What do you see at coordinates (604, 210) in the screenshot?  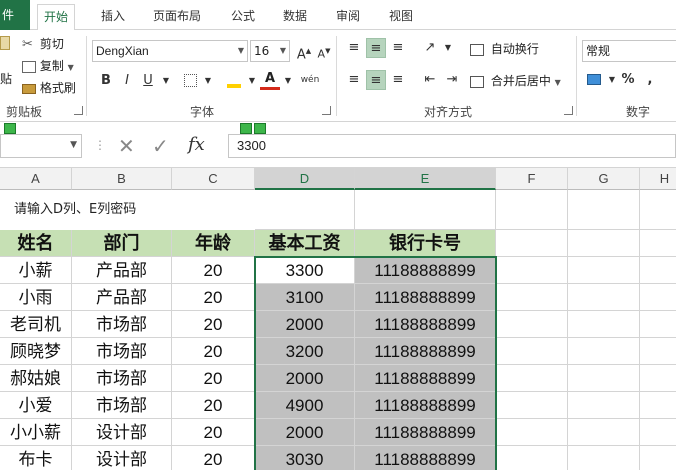 I see `cell-g1` at bounding box center [604, 210].